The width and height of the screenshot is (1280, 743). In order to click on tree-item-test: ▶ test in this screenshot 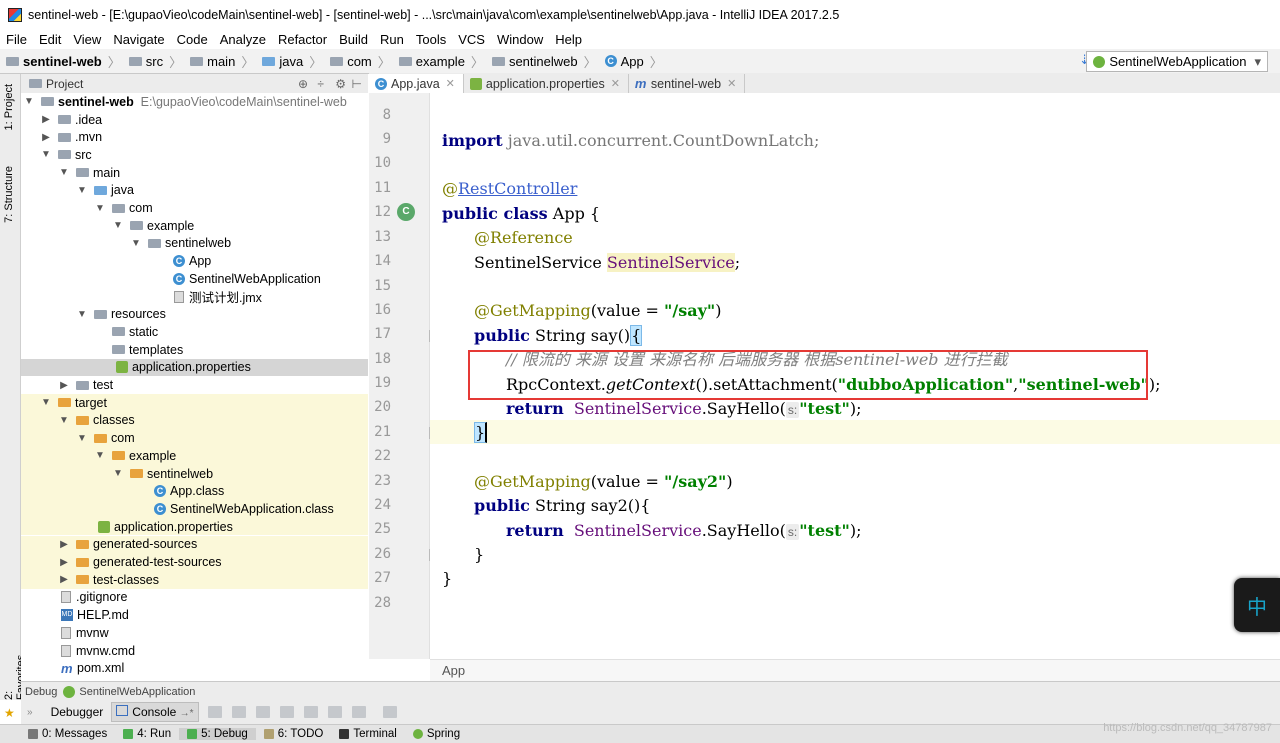, I will do `click(194, 385)`.